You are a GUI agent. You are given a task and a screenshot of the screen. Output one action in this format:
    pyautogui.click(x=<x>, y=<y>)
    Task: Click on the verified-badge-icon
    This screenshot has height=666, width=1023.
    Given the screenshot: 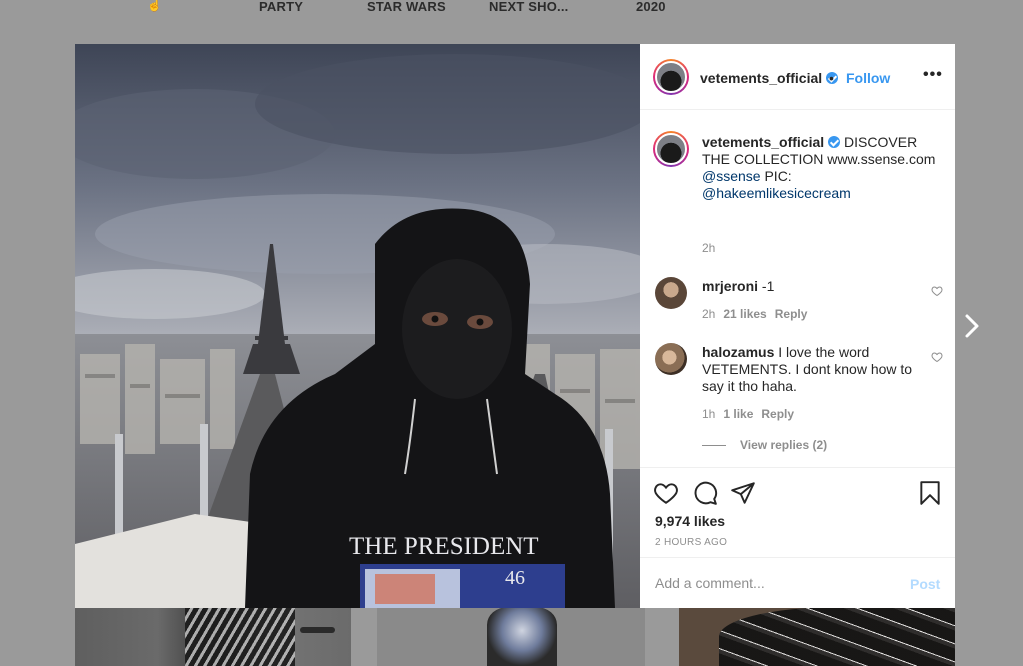 What is the action you would take?
    pyautogui.click(x=834, y=142)
    